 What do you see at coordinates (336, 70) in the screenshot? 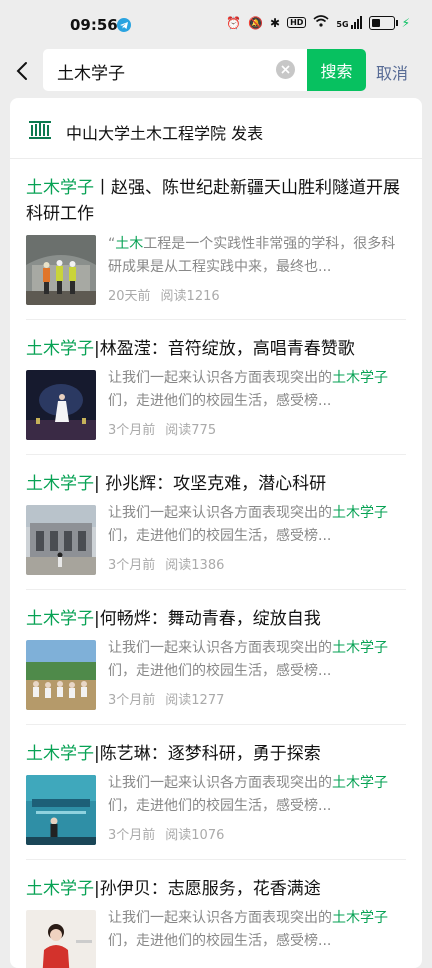
I see `search-button: 搜索` at bounding box center [336, 70].